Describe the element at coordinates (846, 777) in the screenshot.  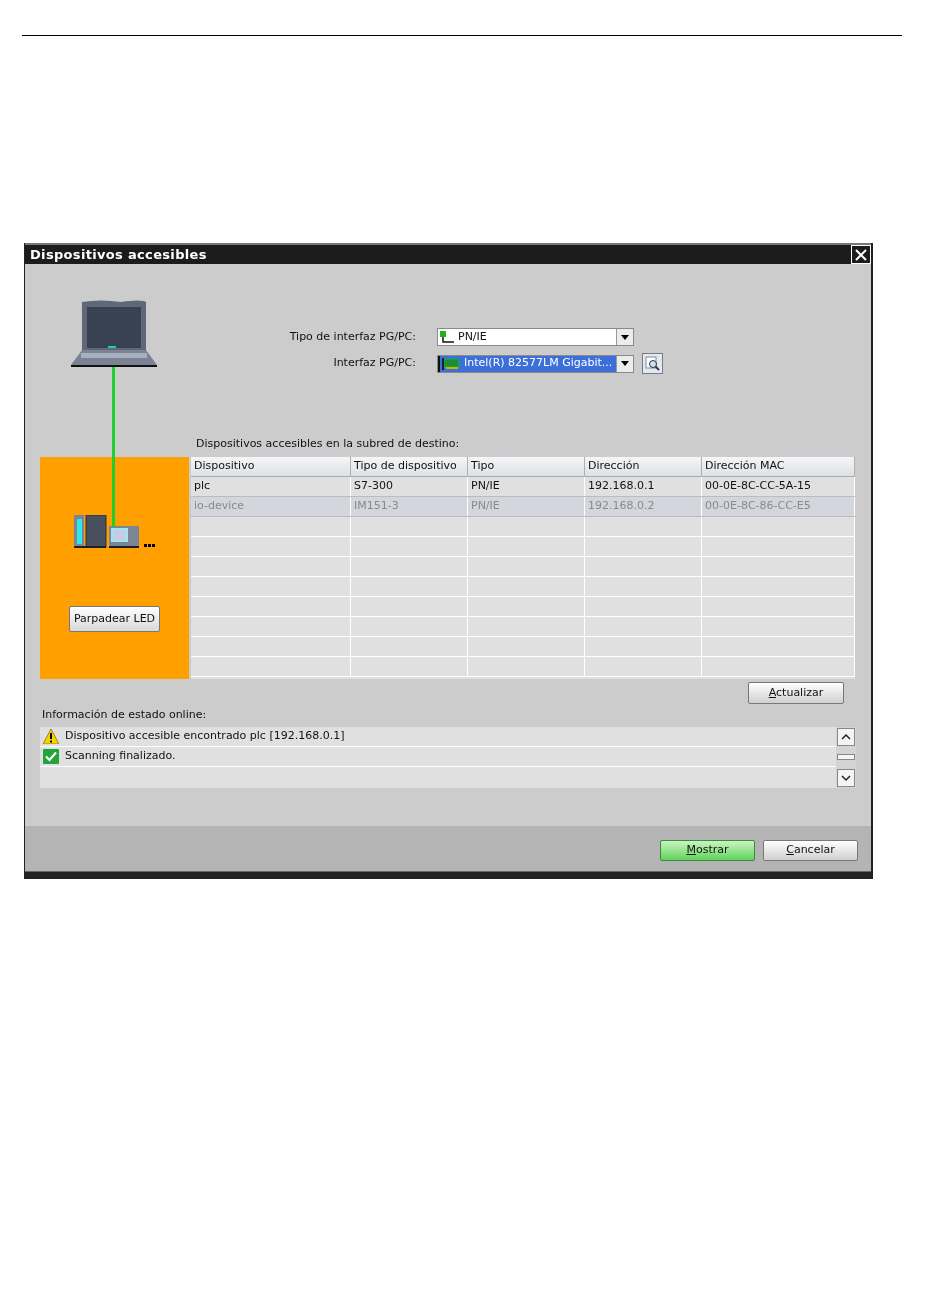
I see `scroll-down-icon` at that location.